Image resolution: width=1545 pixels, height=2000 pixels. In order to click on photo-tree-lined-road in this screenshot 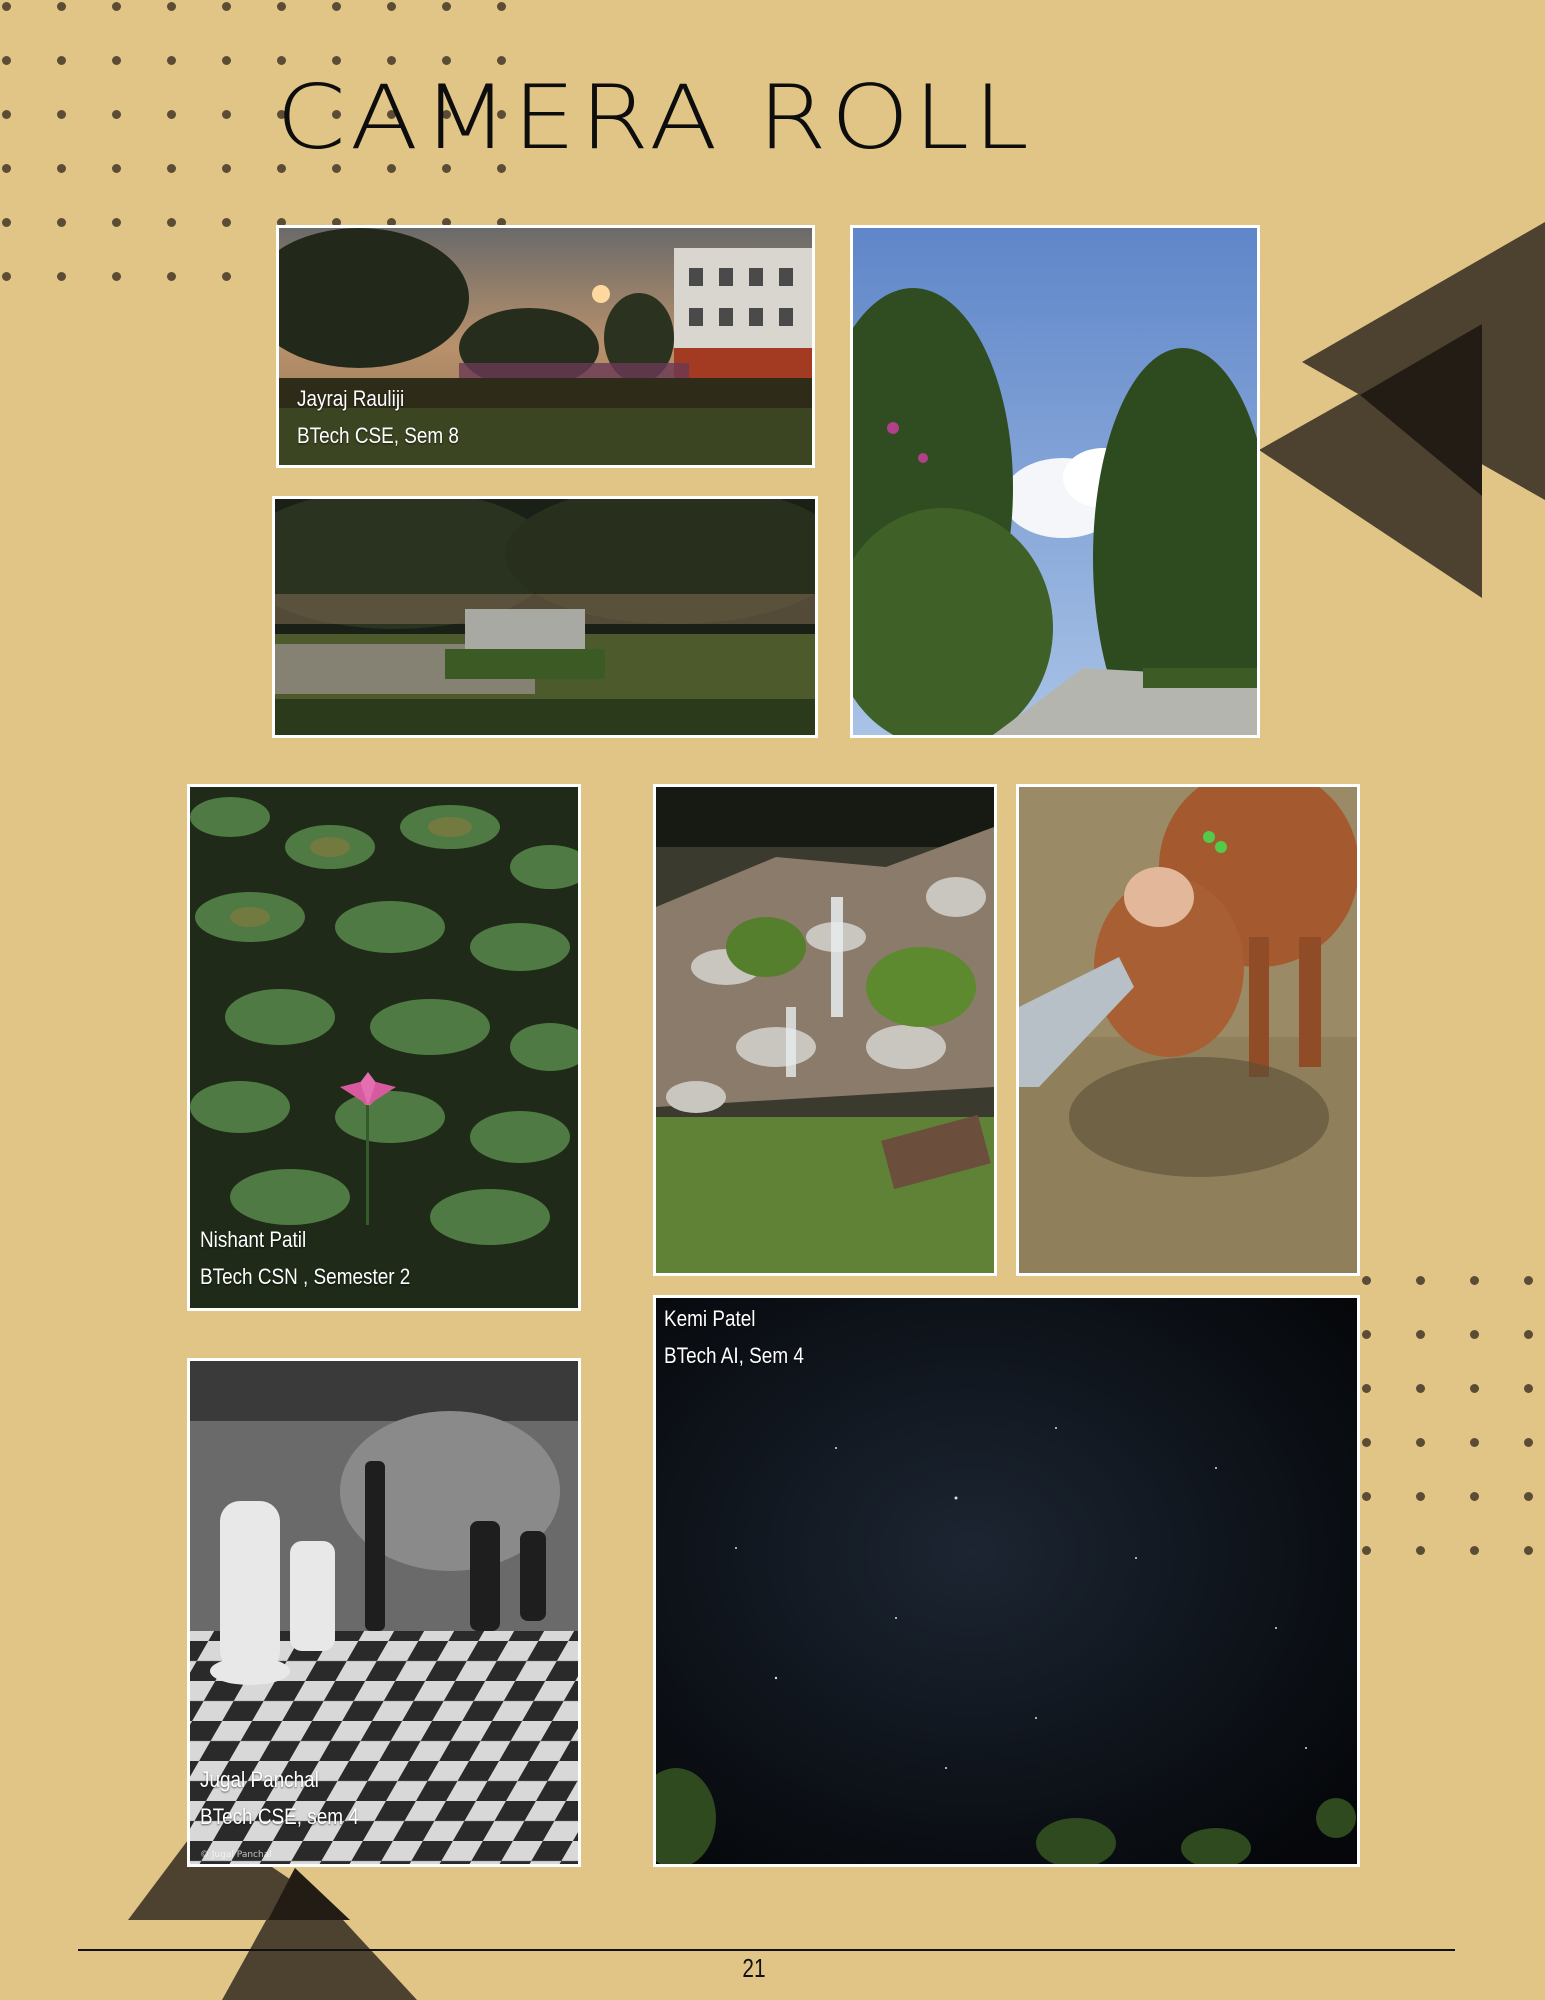, I will do `click(1055, 481)`.